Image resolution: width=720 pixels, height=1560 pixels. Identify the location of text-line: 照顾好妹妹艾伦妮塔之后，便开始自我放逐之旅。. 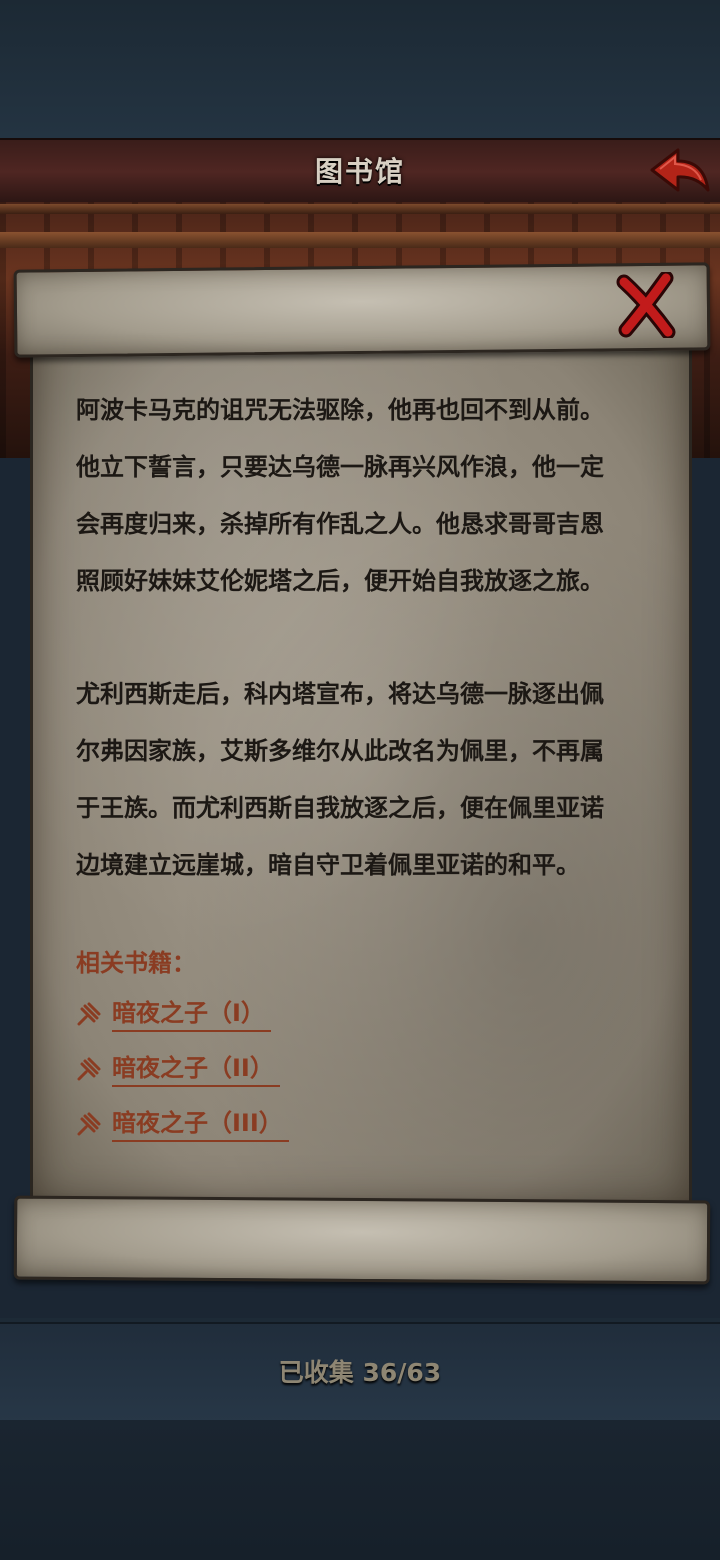
(340, 581).